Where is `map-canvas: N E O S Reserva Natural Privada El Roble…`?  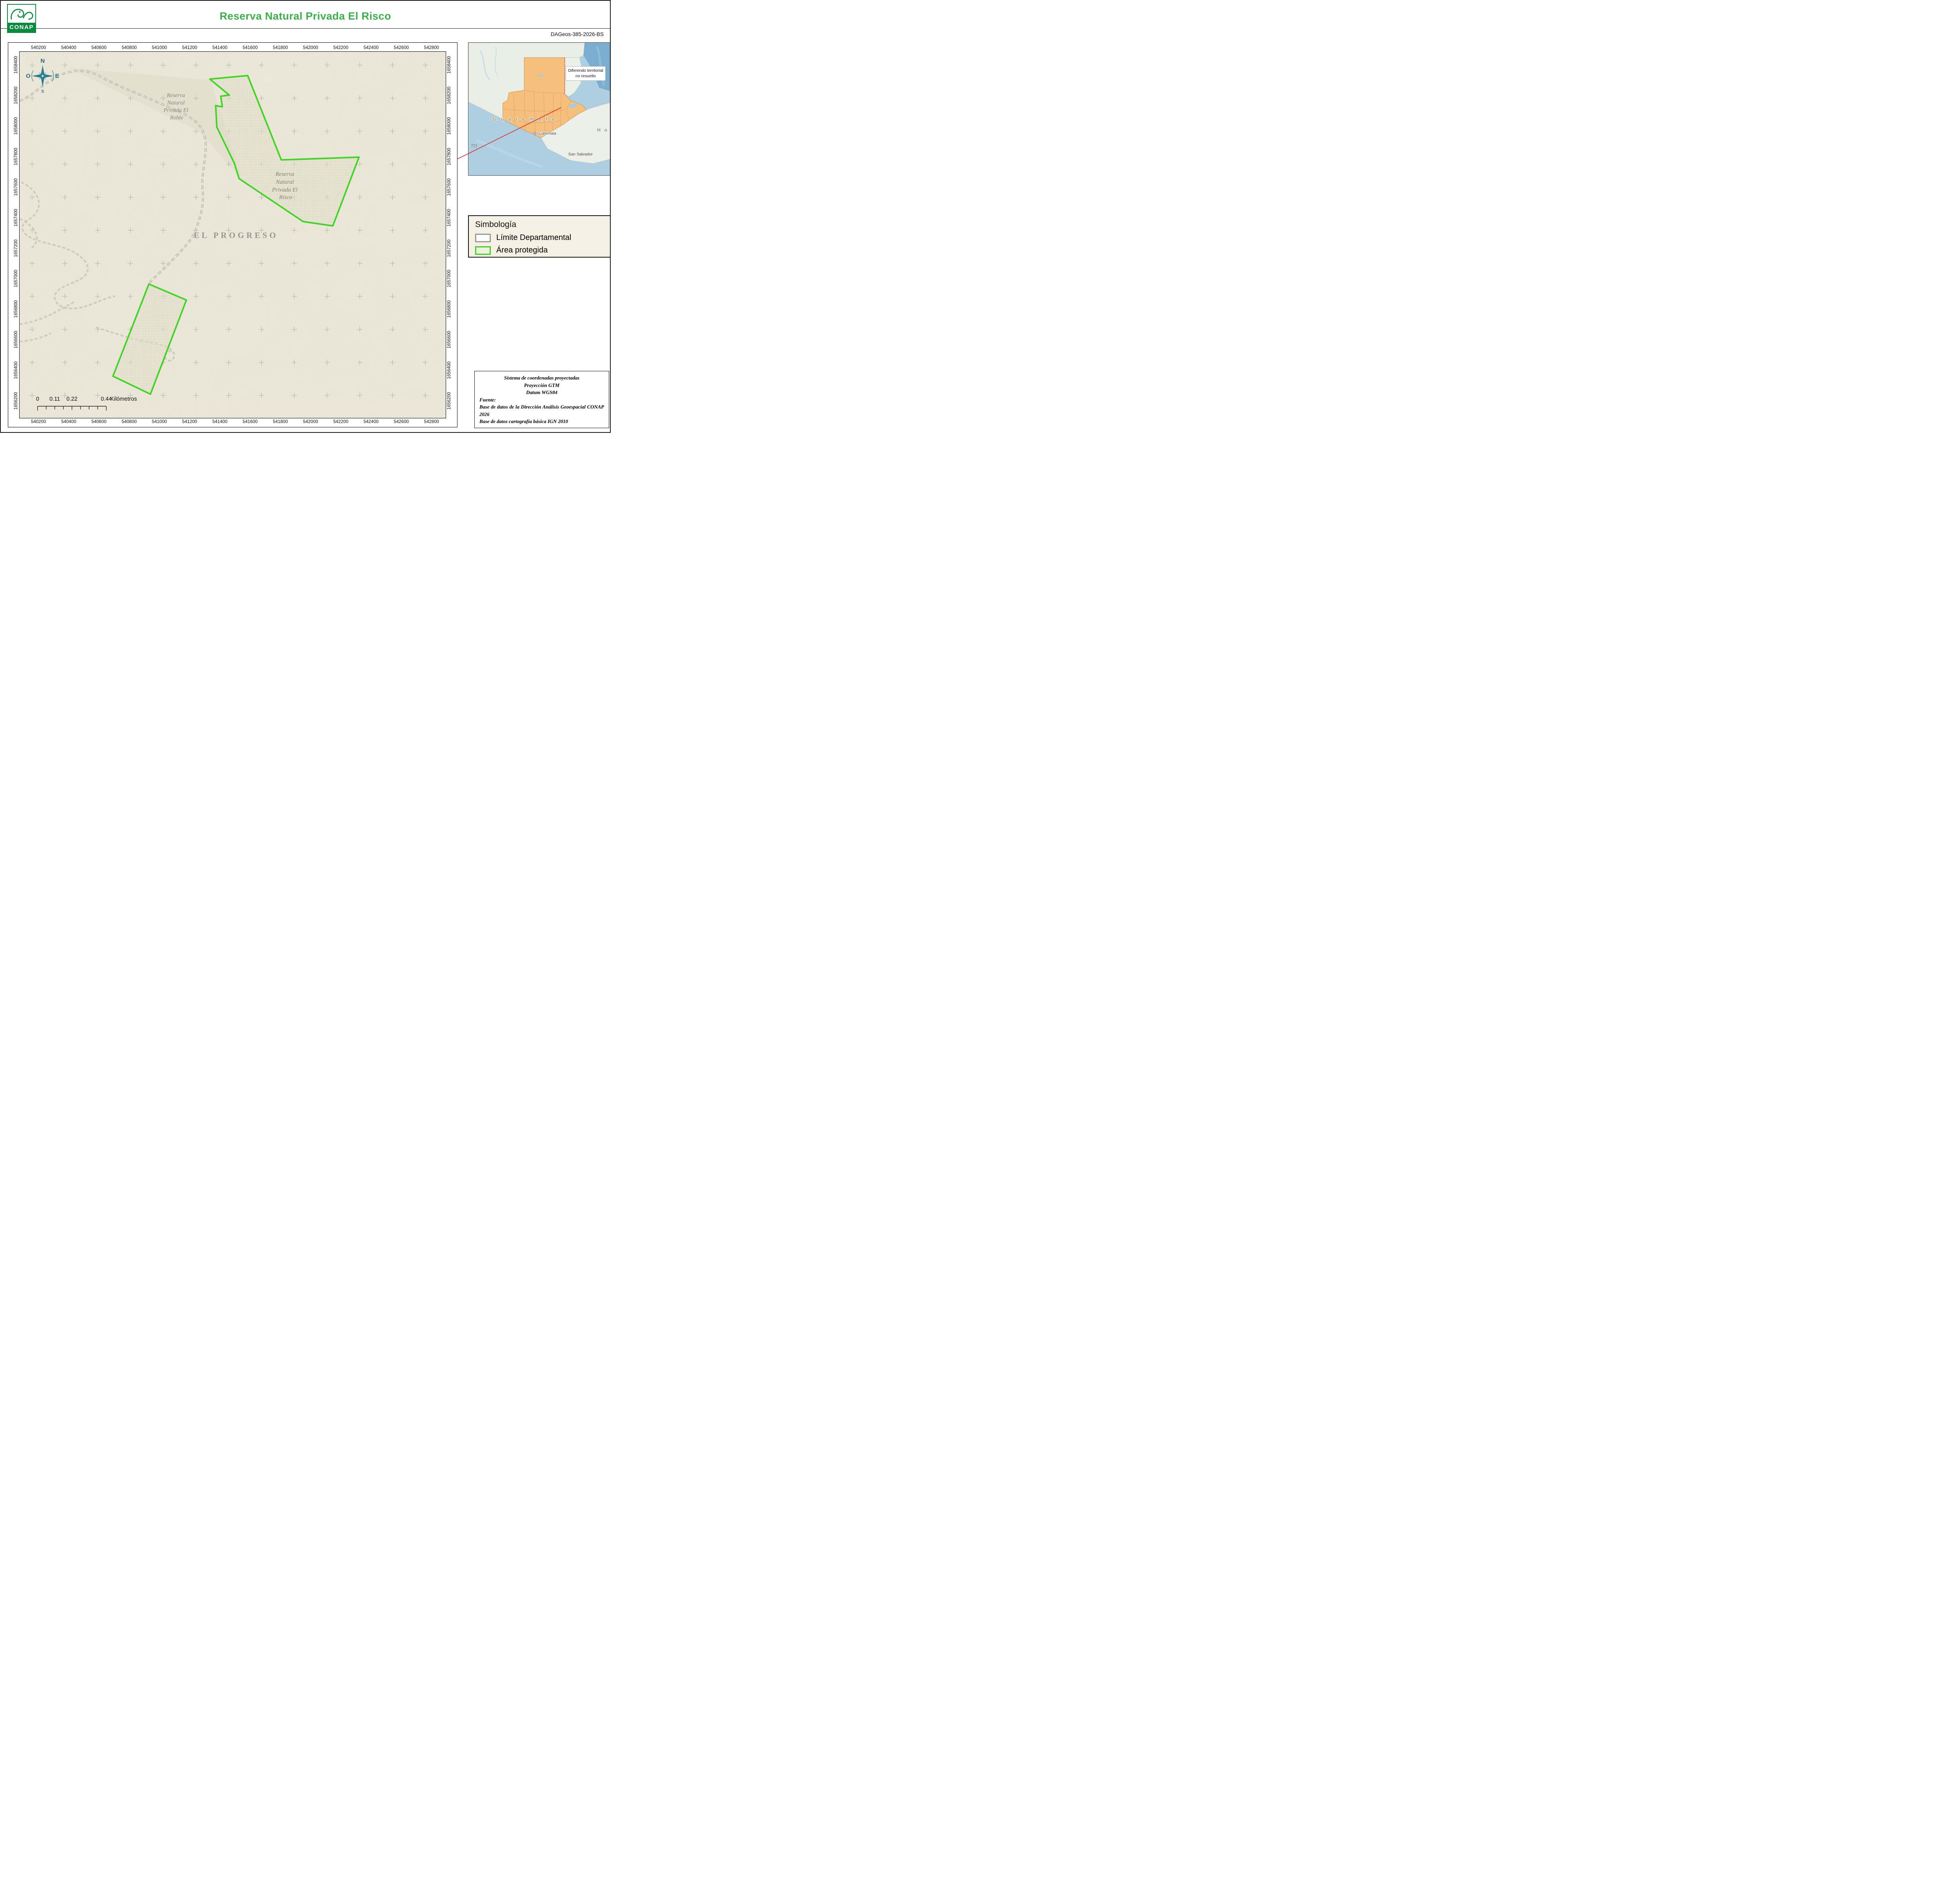
map-canvas: N E O S Reserva Natural Privada El Roble… is located at coordinates (232, 235).